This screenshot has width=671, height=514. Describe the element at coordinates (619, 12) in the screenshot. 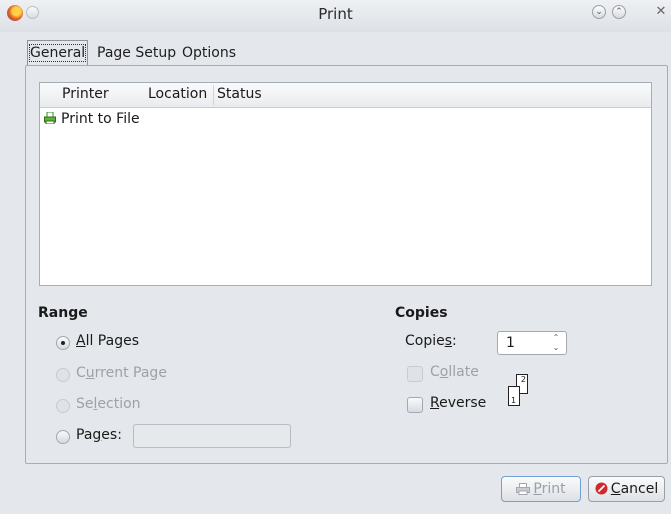

I see `maximize-button: ⌃` at that location.